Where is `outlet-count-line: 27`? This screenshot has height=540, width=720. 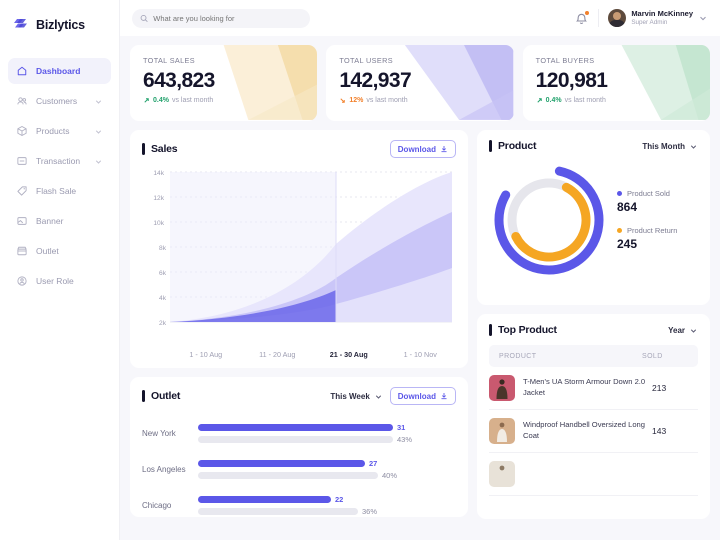 outlet-count-line: 27 is located at coordinates (327, 463).